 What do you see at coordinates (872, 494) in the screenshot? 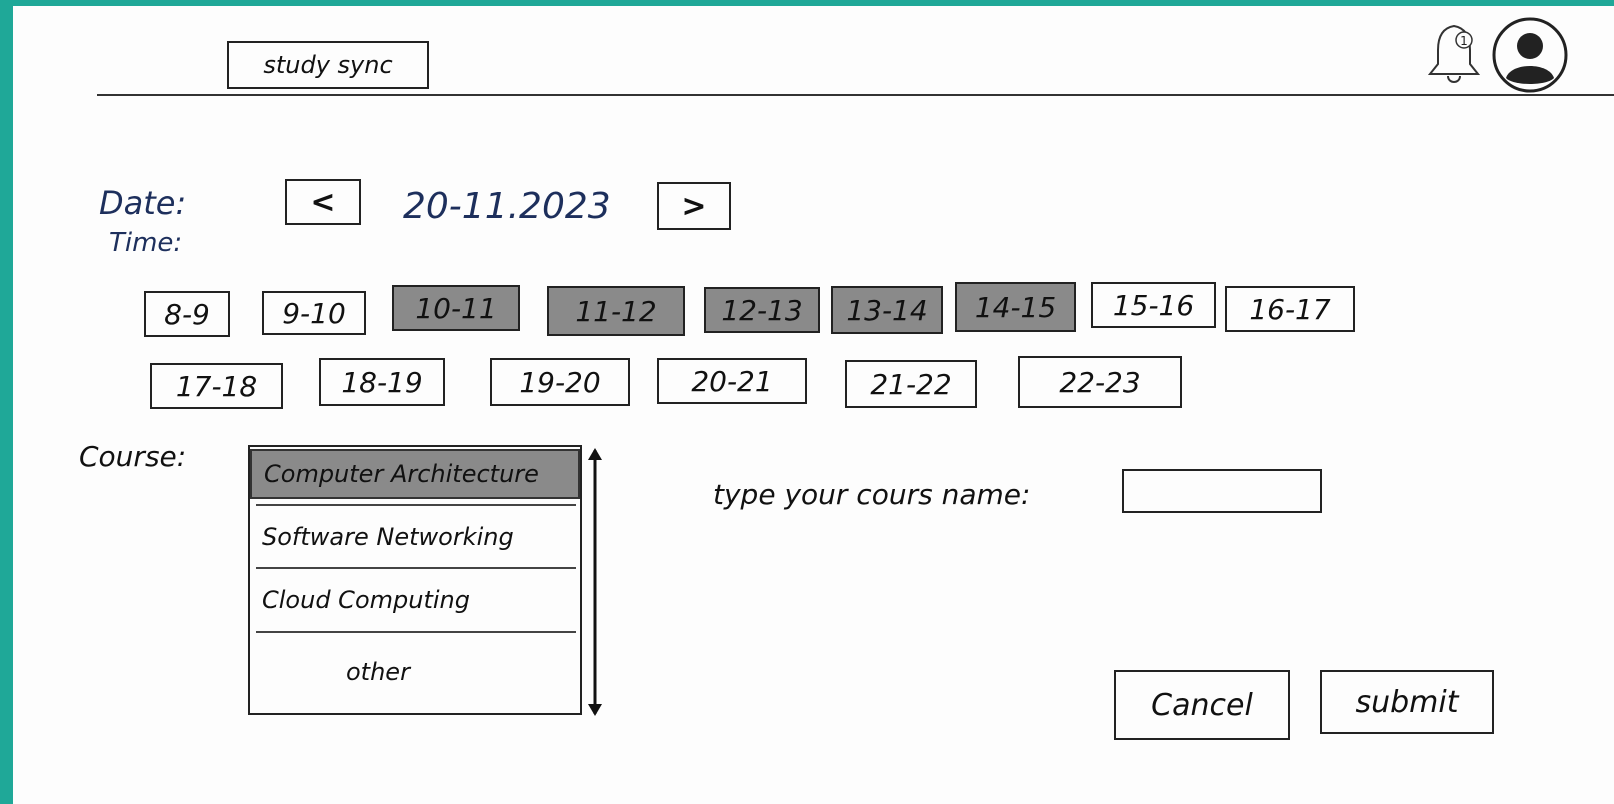
I see `type-course-label: type your cours name:` at bounding box center [872, 494].